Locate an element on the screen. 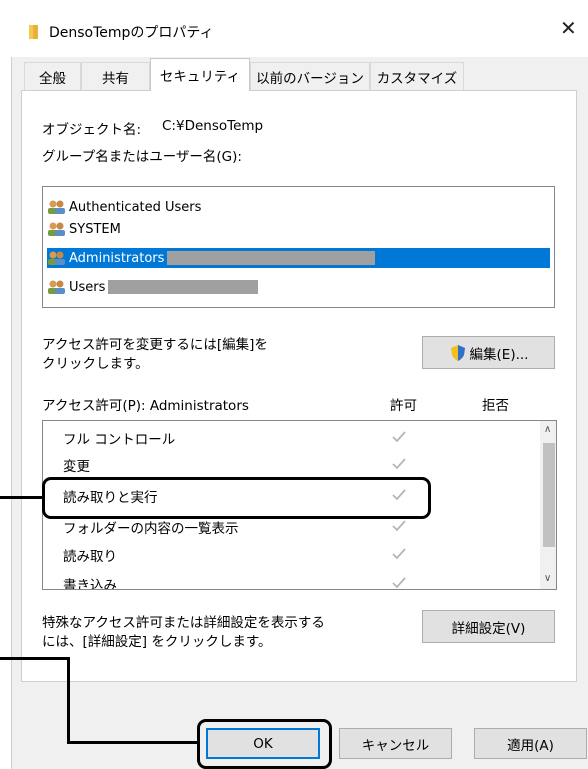  allow-header: 許可 is located at coordinates (403, 406).